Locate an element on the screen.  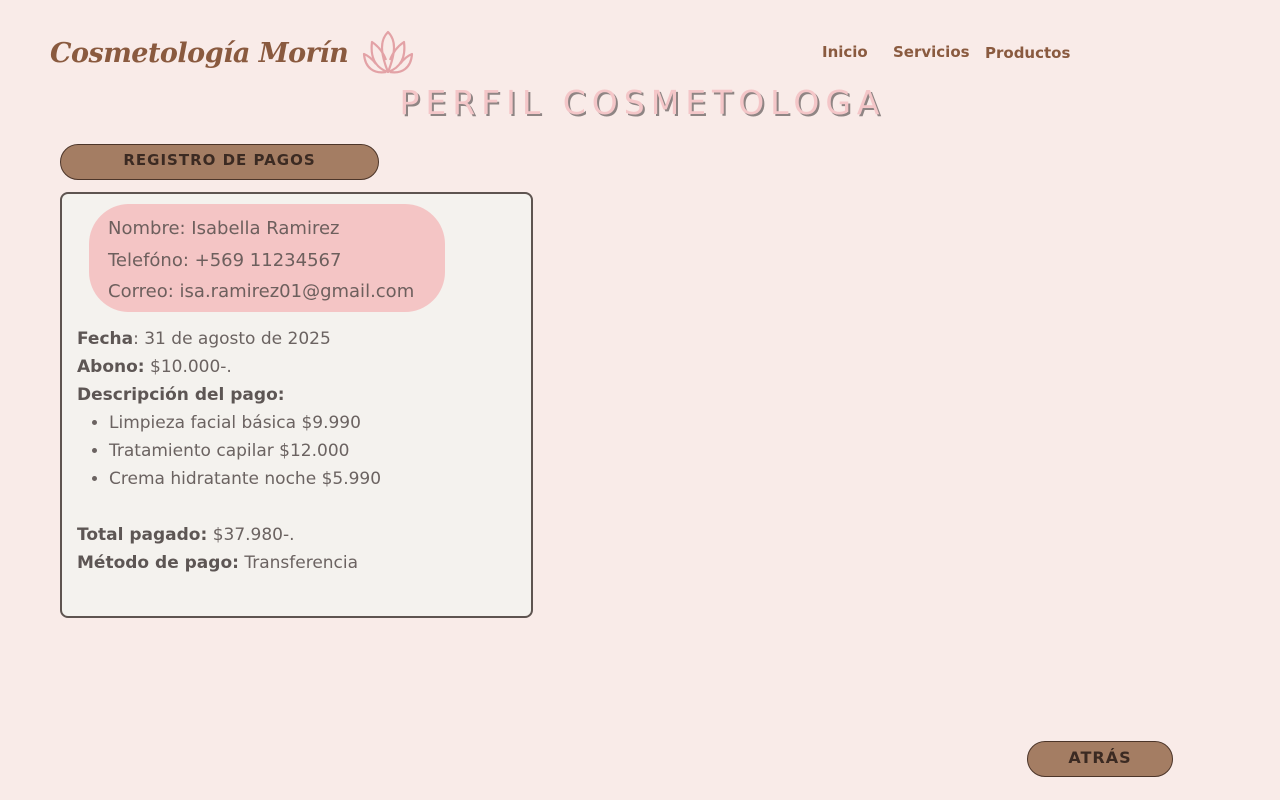
contact-email: Correo: isa.ramirez01@gmail.com is located at coordinates (261, 291).